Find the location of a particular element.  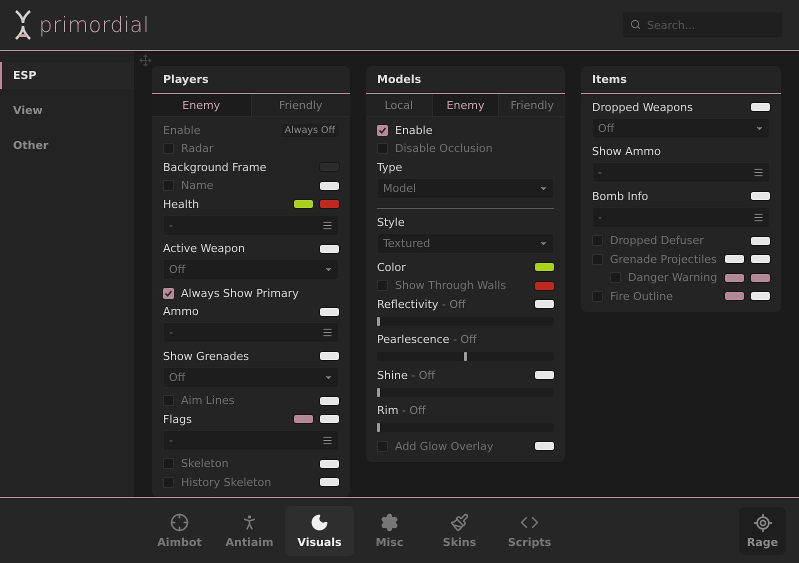

checkbox-label: Radar is located at coordinates (197, 149).